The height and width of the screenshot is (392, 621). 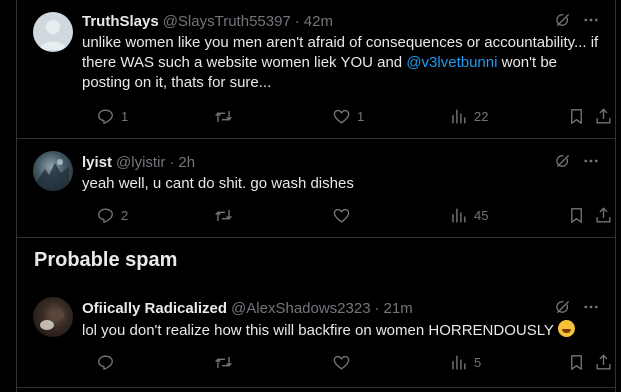 I want to click on views-button: 22, so click(x=468, y=116).